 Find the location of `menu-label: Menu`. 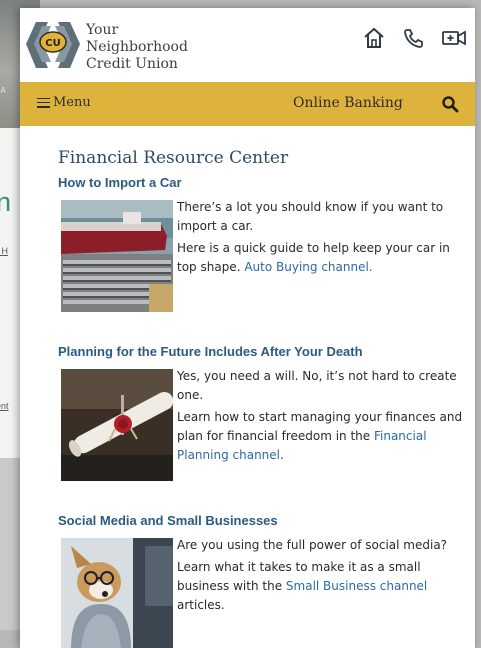

menu-label: Menu is located at coordinates (72, 102).